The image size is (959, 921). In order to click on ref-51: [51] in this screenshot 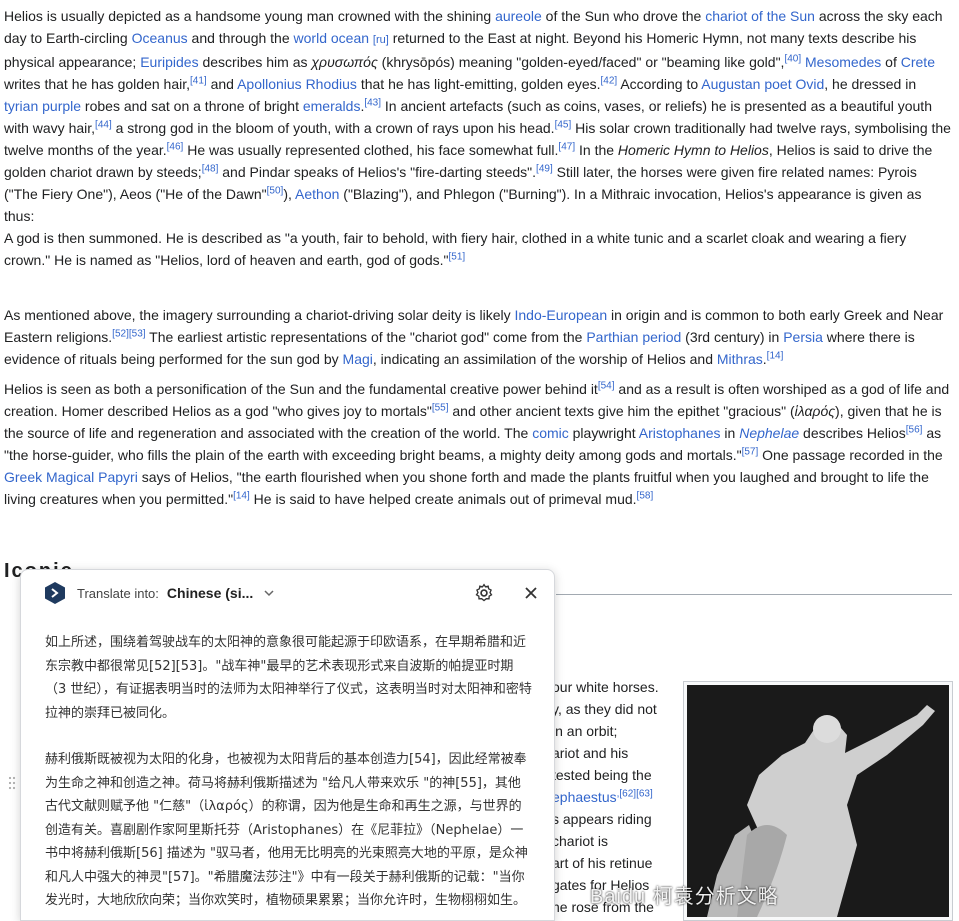, I will do `click(457, 256)`.